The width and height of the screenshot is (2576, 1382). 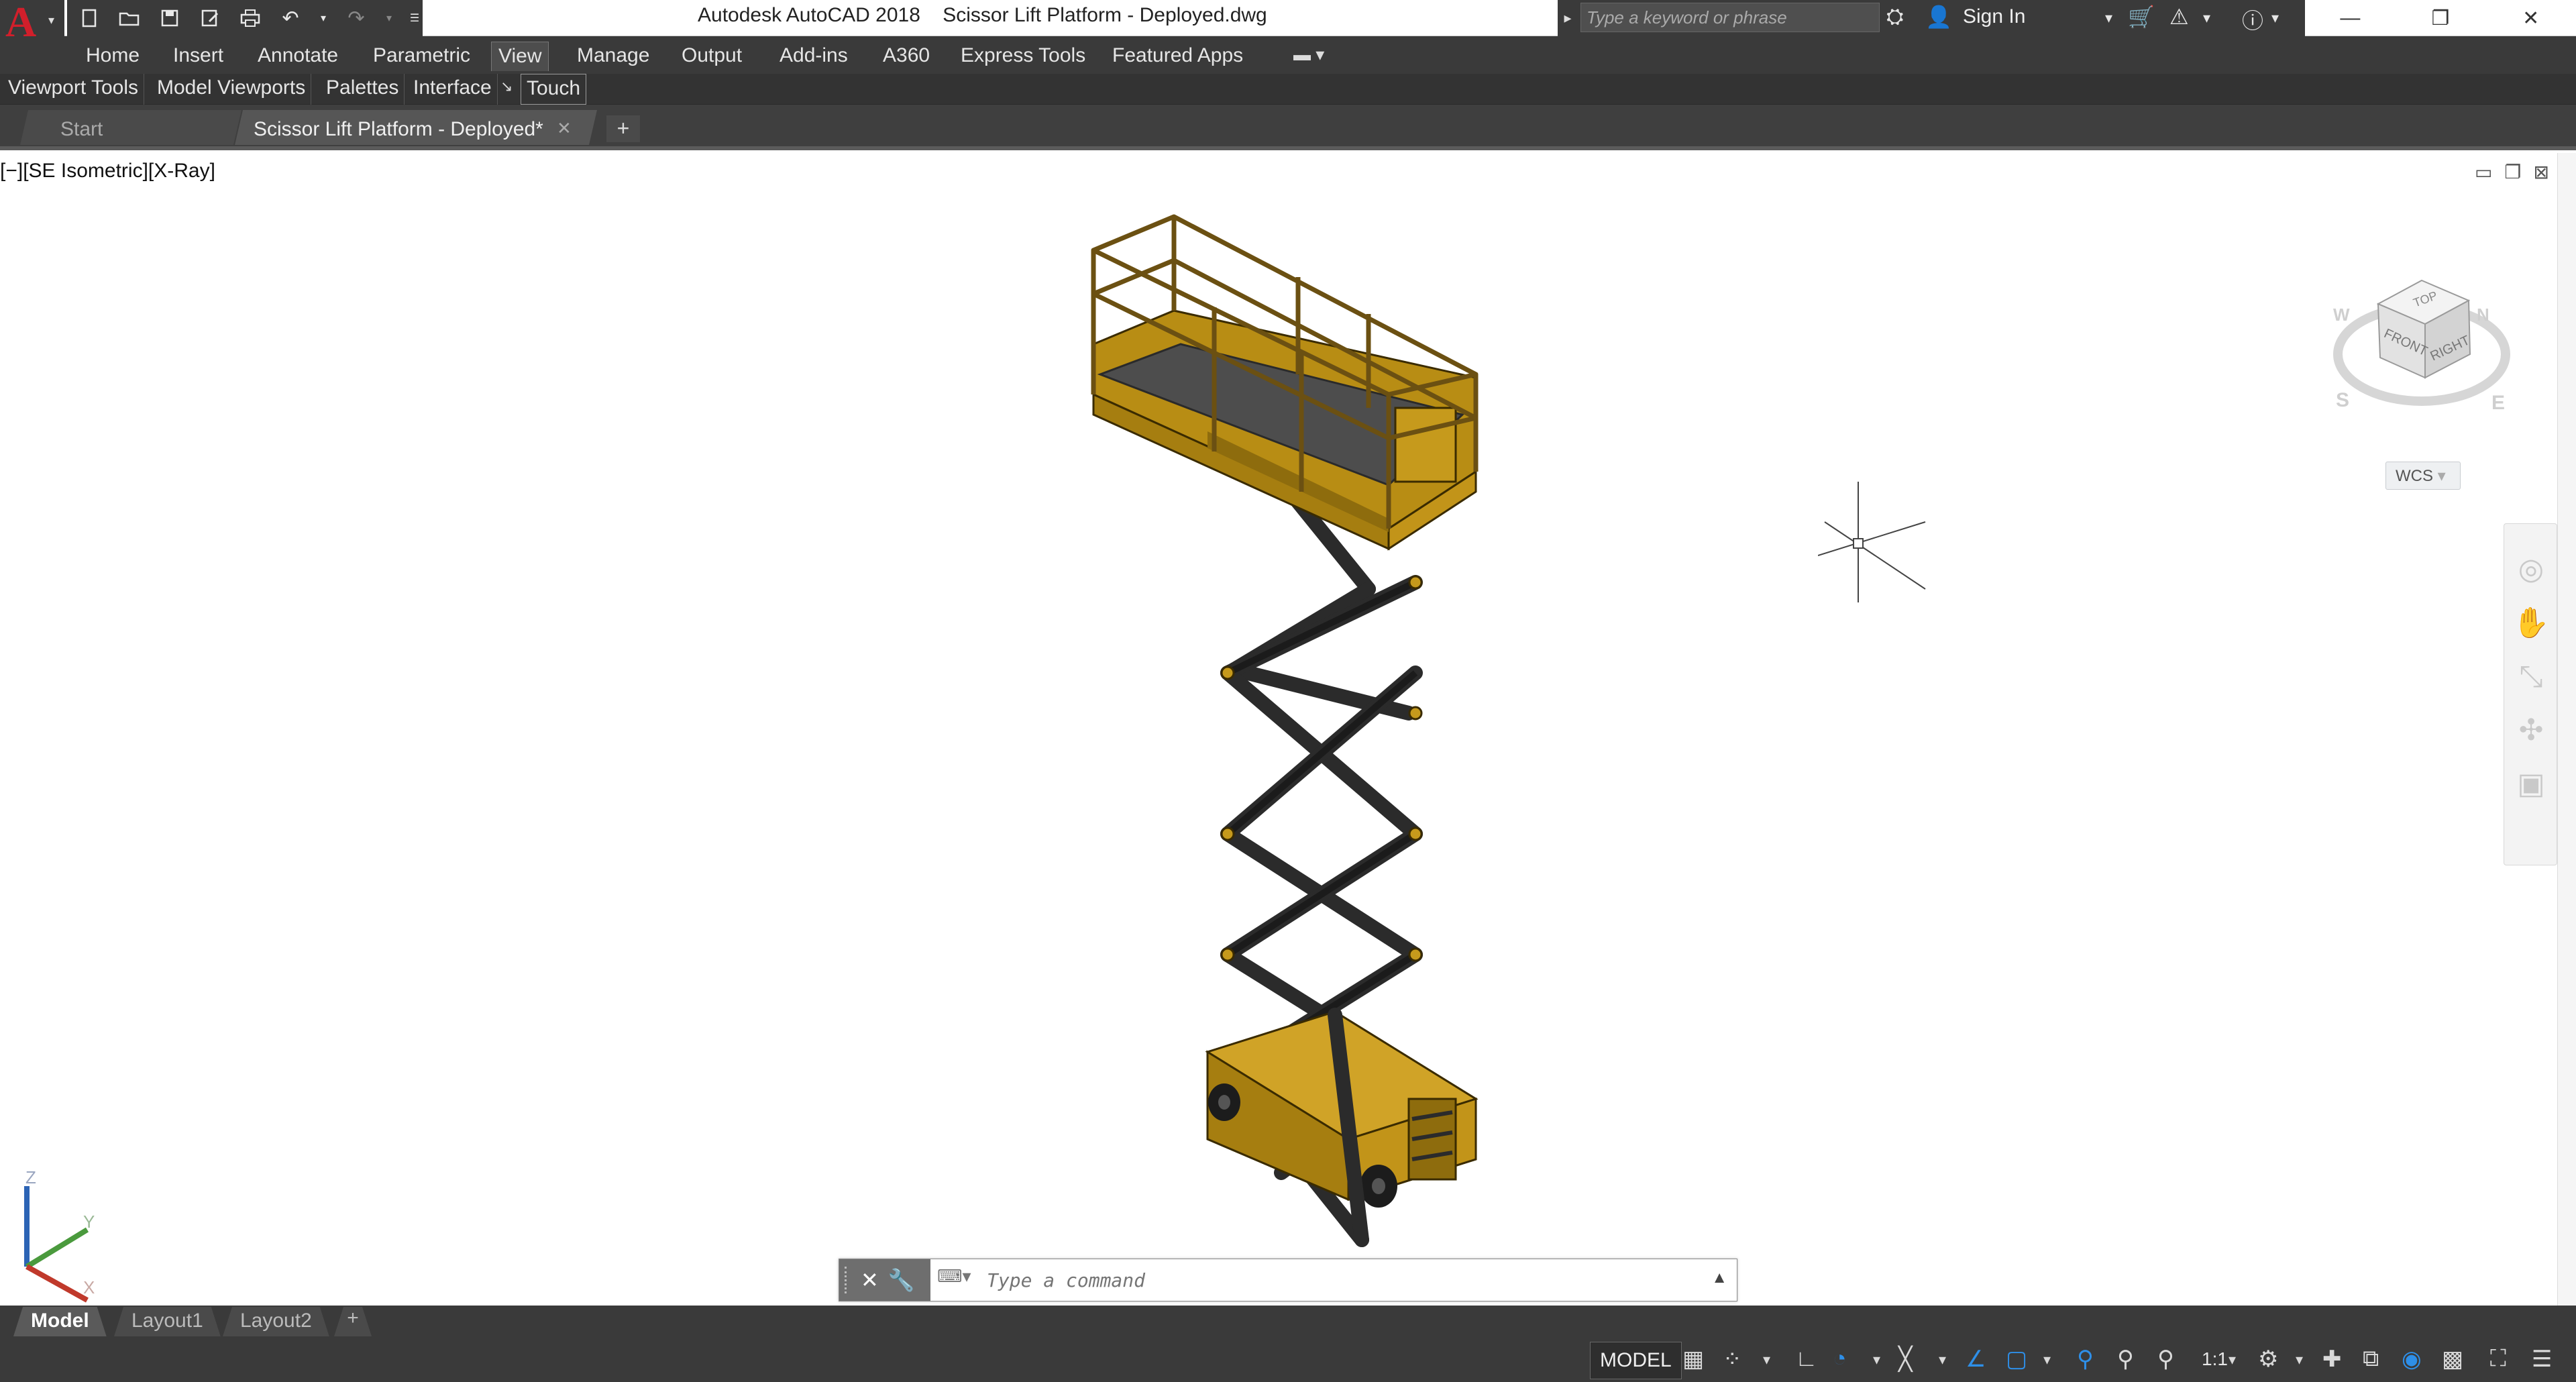 I want to click on tab-manage: Manage, so click(x=613, y=56).